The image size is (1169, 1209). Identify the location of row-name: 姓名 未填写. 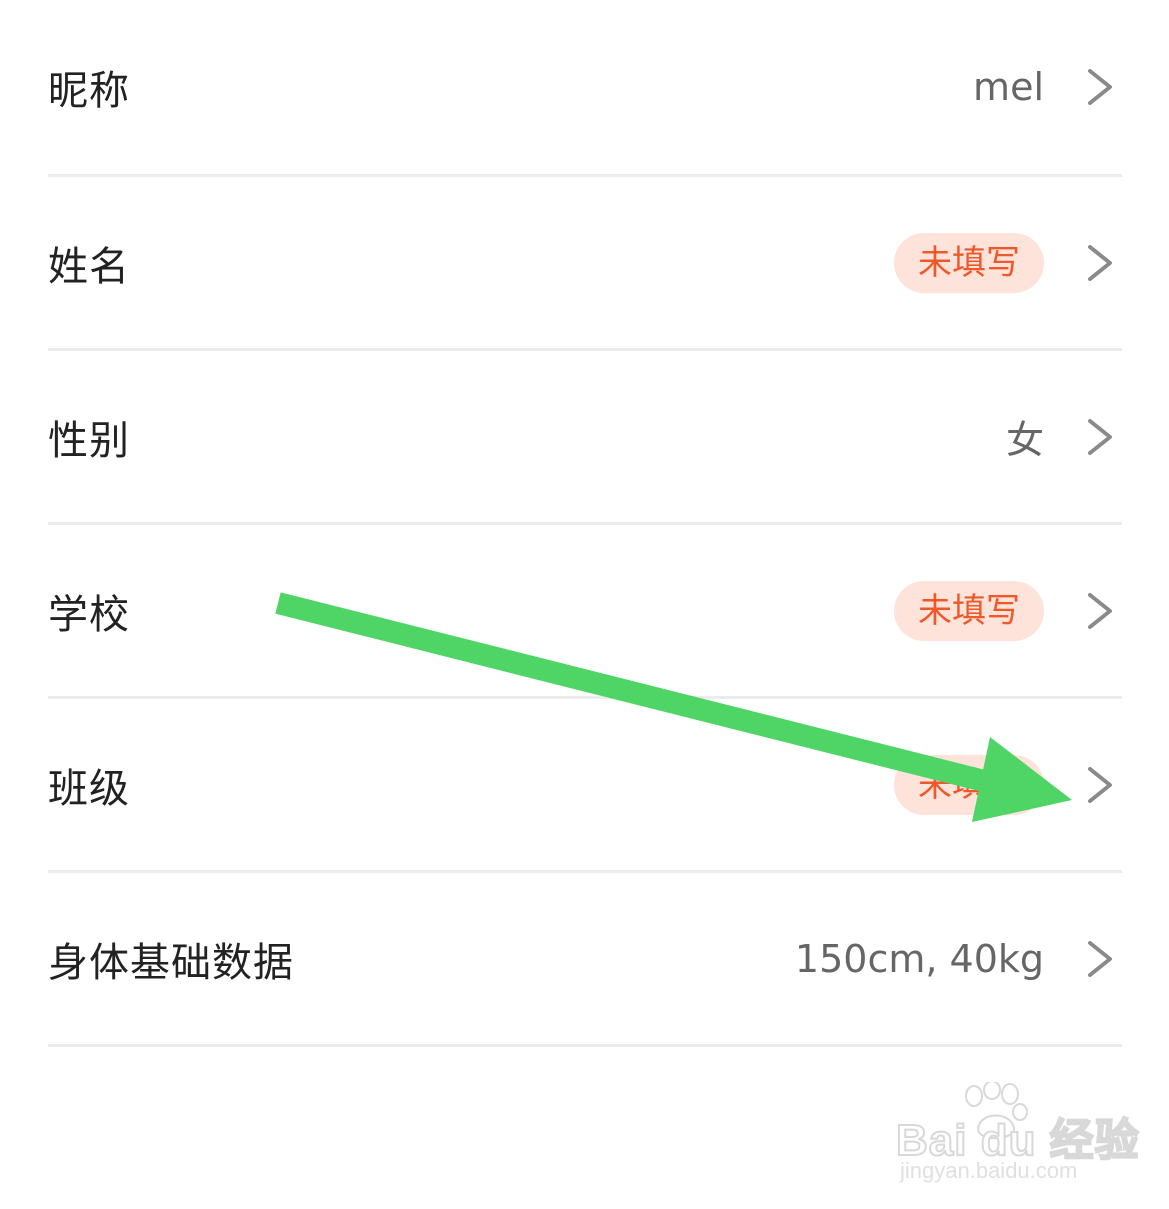
(585, 264).